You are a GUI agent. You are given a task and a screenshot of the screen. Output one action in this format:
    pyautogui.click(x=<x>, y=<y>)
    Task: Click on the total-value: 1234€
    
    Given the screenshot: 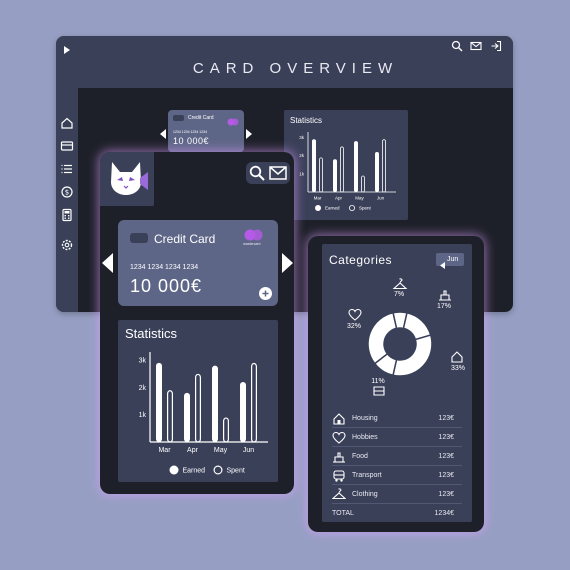 What is the action you would take?
    pyautogui.click(x=444, y=513)
    